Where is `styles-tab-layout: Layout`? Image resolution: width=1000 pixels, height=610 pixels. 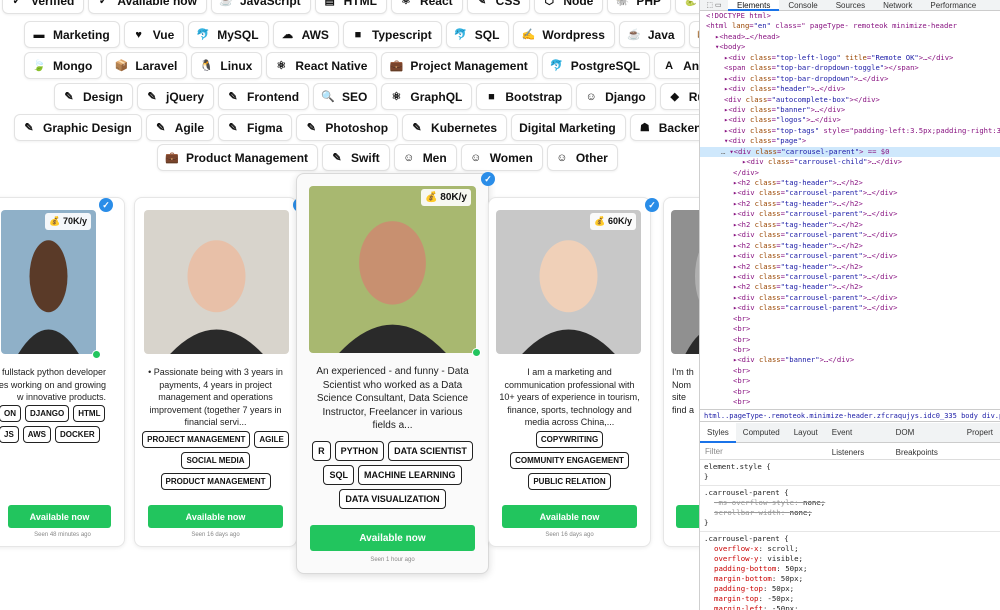 styles-tab-layout: Layout is located at coordinates (806, 433).